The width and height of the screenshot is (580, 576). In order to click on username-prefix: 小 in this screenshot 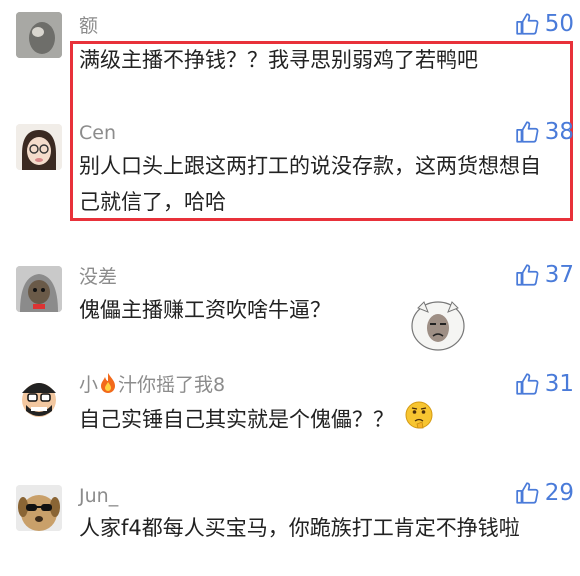, I will do `click(89, 385)`.